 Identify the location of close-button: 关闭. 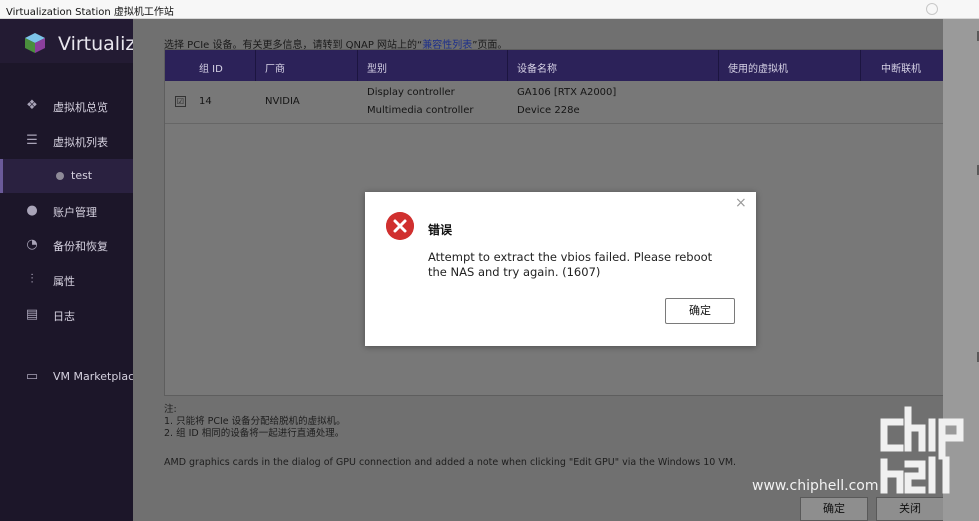
(910, 509).